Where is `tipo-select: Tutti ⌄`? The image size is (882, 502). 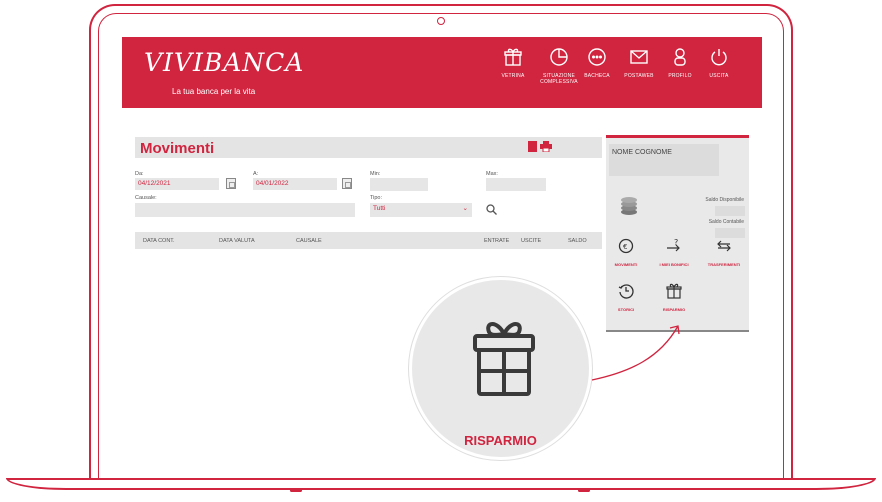
tipo-select: Tutti ⌄ is located at coordinates (421, 210).